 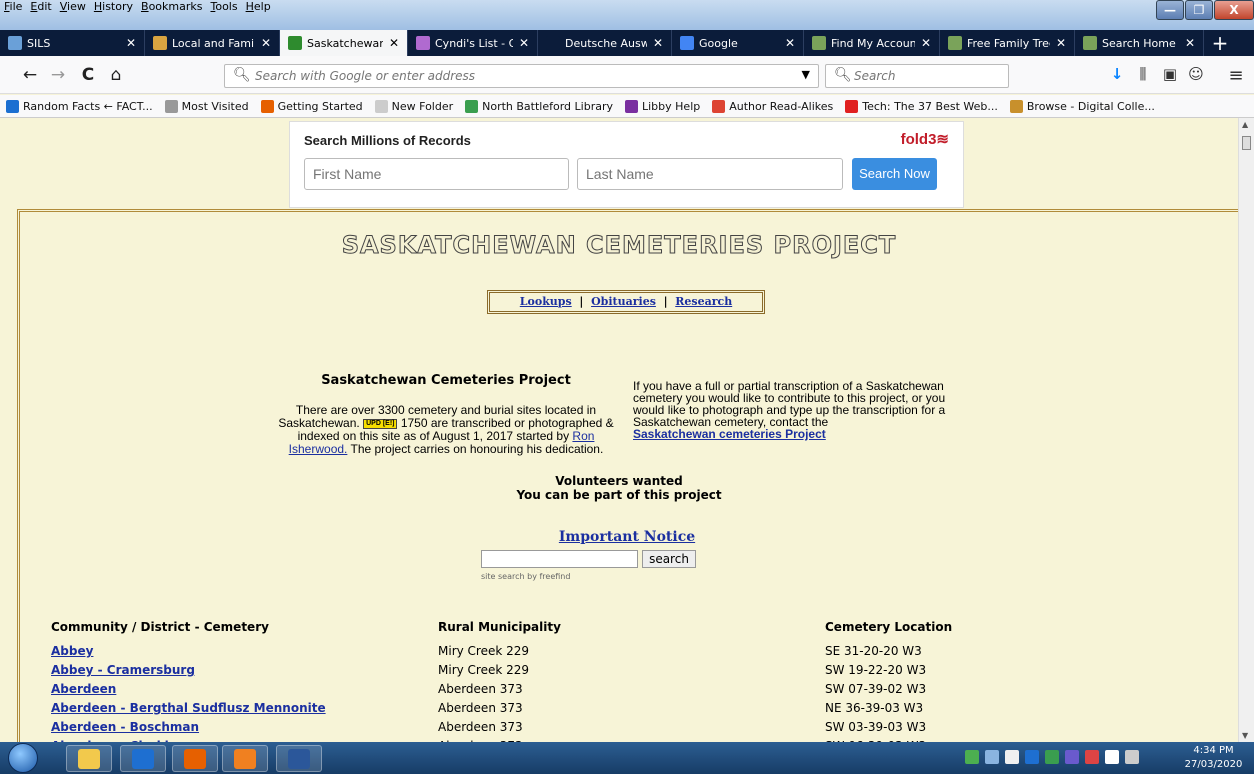 I want to click on taskbar-outlook-button, so click(x=143, y=758).